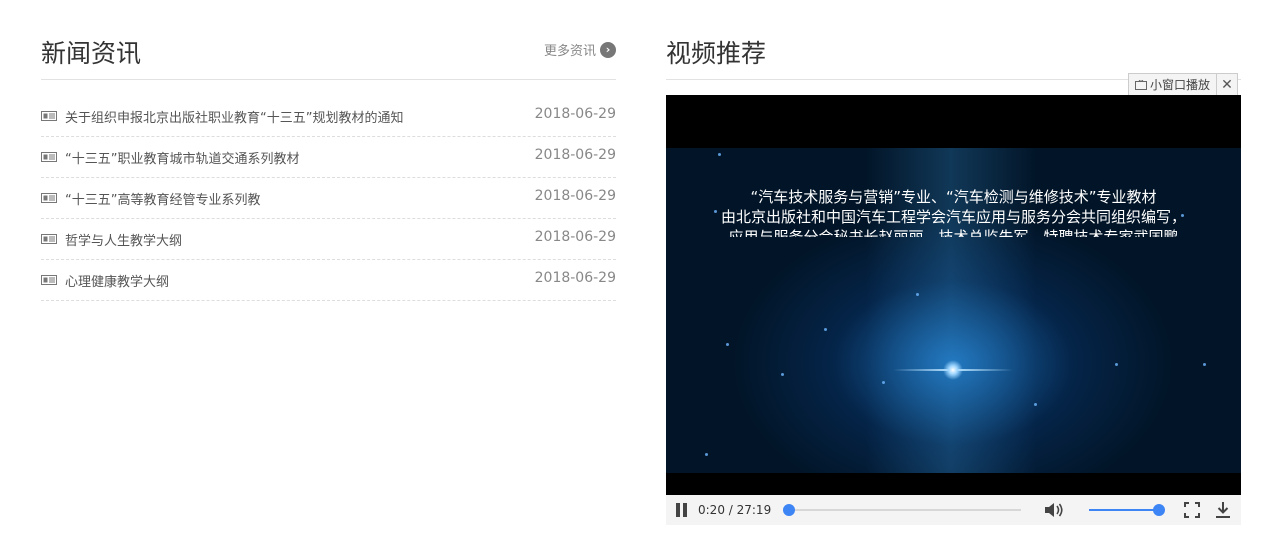 This screenshot has height=556, width=1277. What do you see at coordinates (328, 157) in the screenshot?
I see `news-item: “十三五”职业教育城市轨道交通系列教材 2018-06-29` at bounding box center [328, 157].